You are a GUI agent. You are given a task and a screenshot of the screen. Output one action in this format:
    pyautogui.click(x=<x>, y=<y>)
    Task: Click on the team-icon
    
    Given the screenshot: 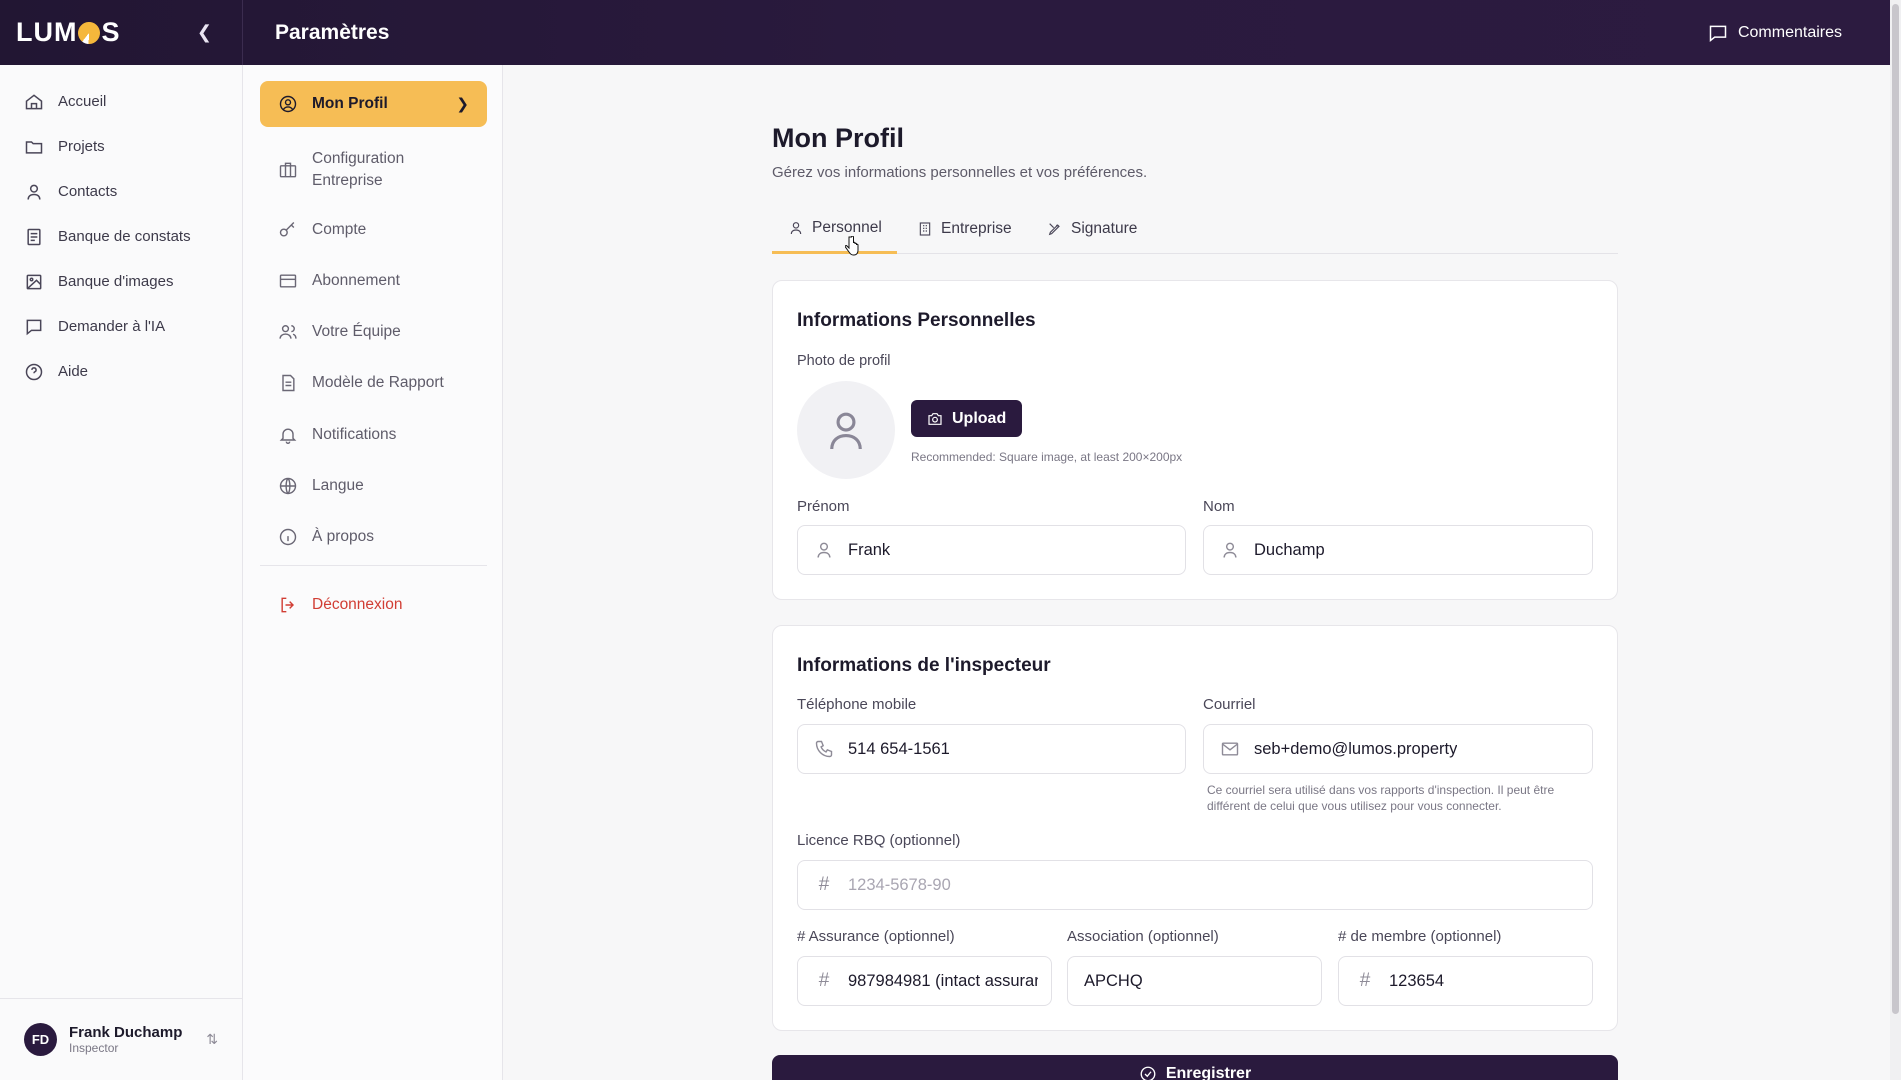 What is the action you would take?
    pyautogui.click(x=288, y=332)
    